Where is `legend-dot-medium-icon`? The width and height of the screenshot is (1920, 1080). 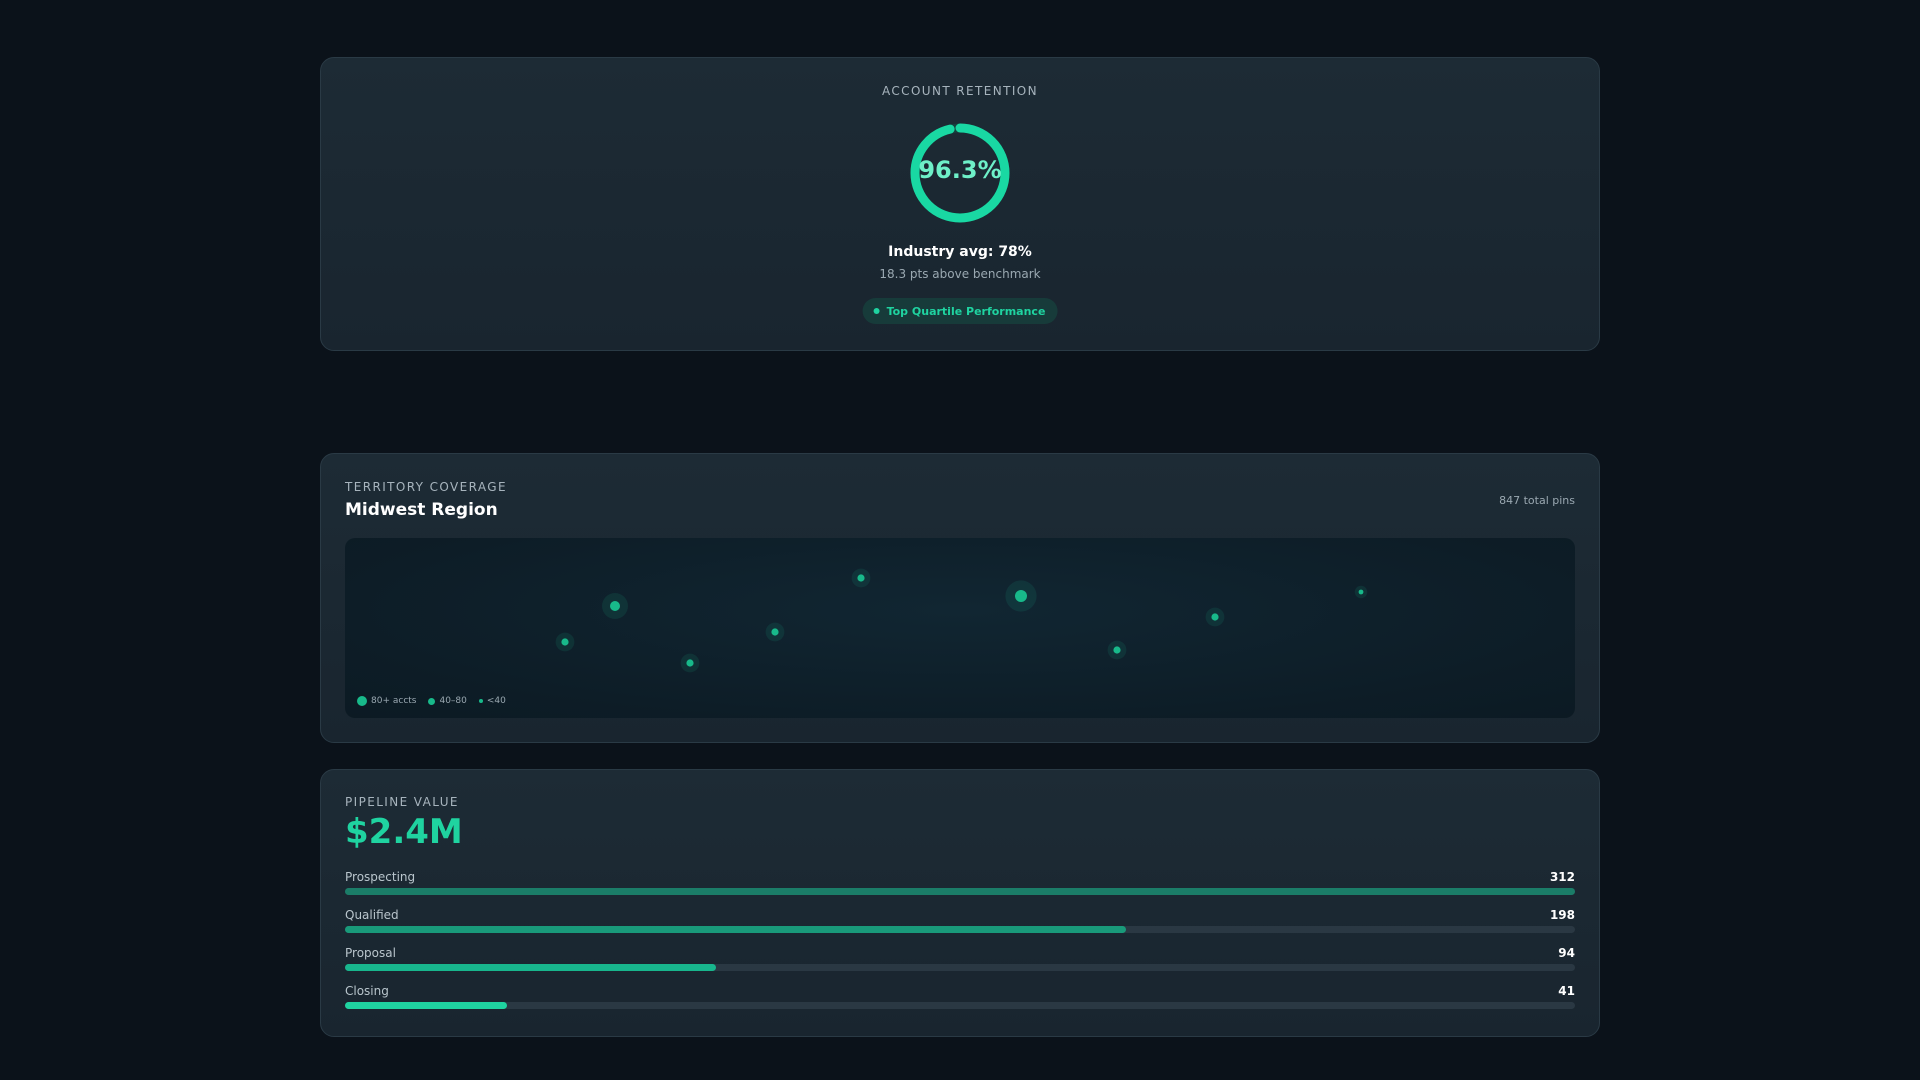 legend-dot-medium-icon is located at coordinates (432, 701).